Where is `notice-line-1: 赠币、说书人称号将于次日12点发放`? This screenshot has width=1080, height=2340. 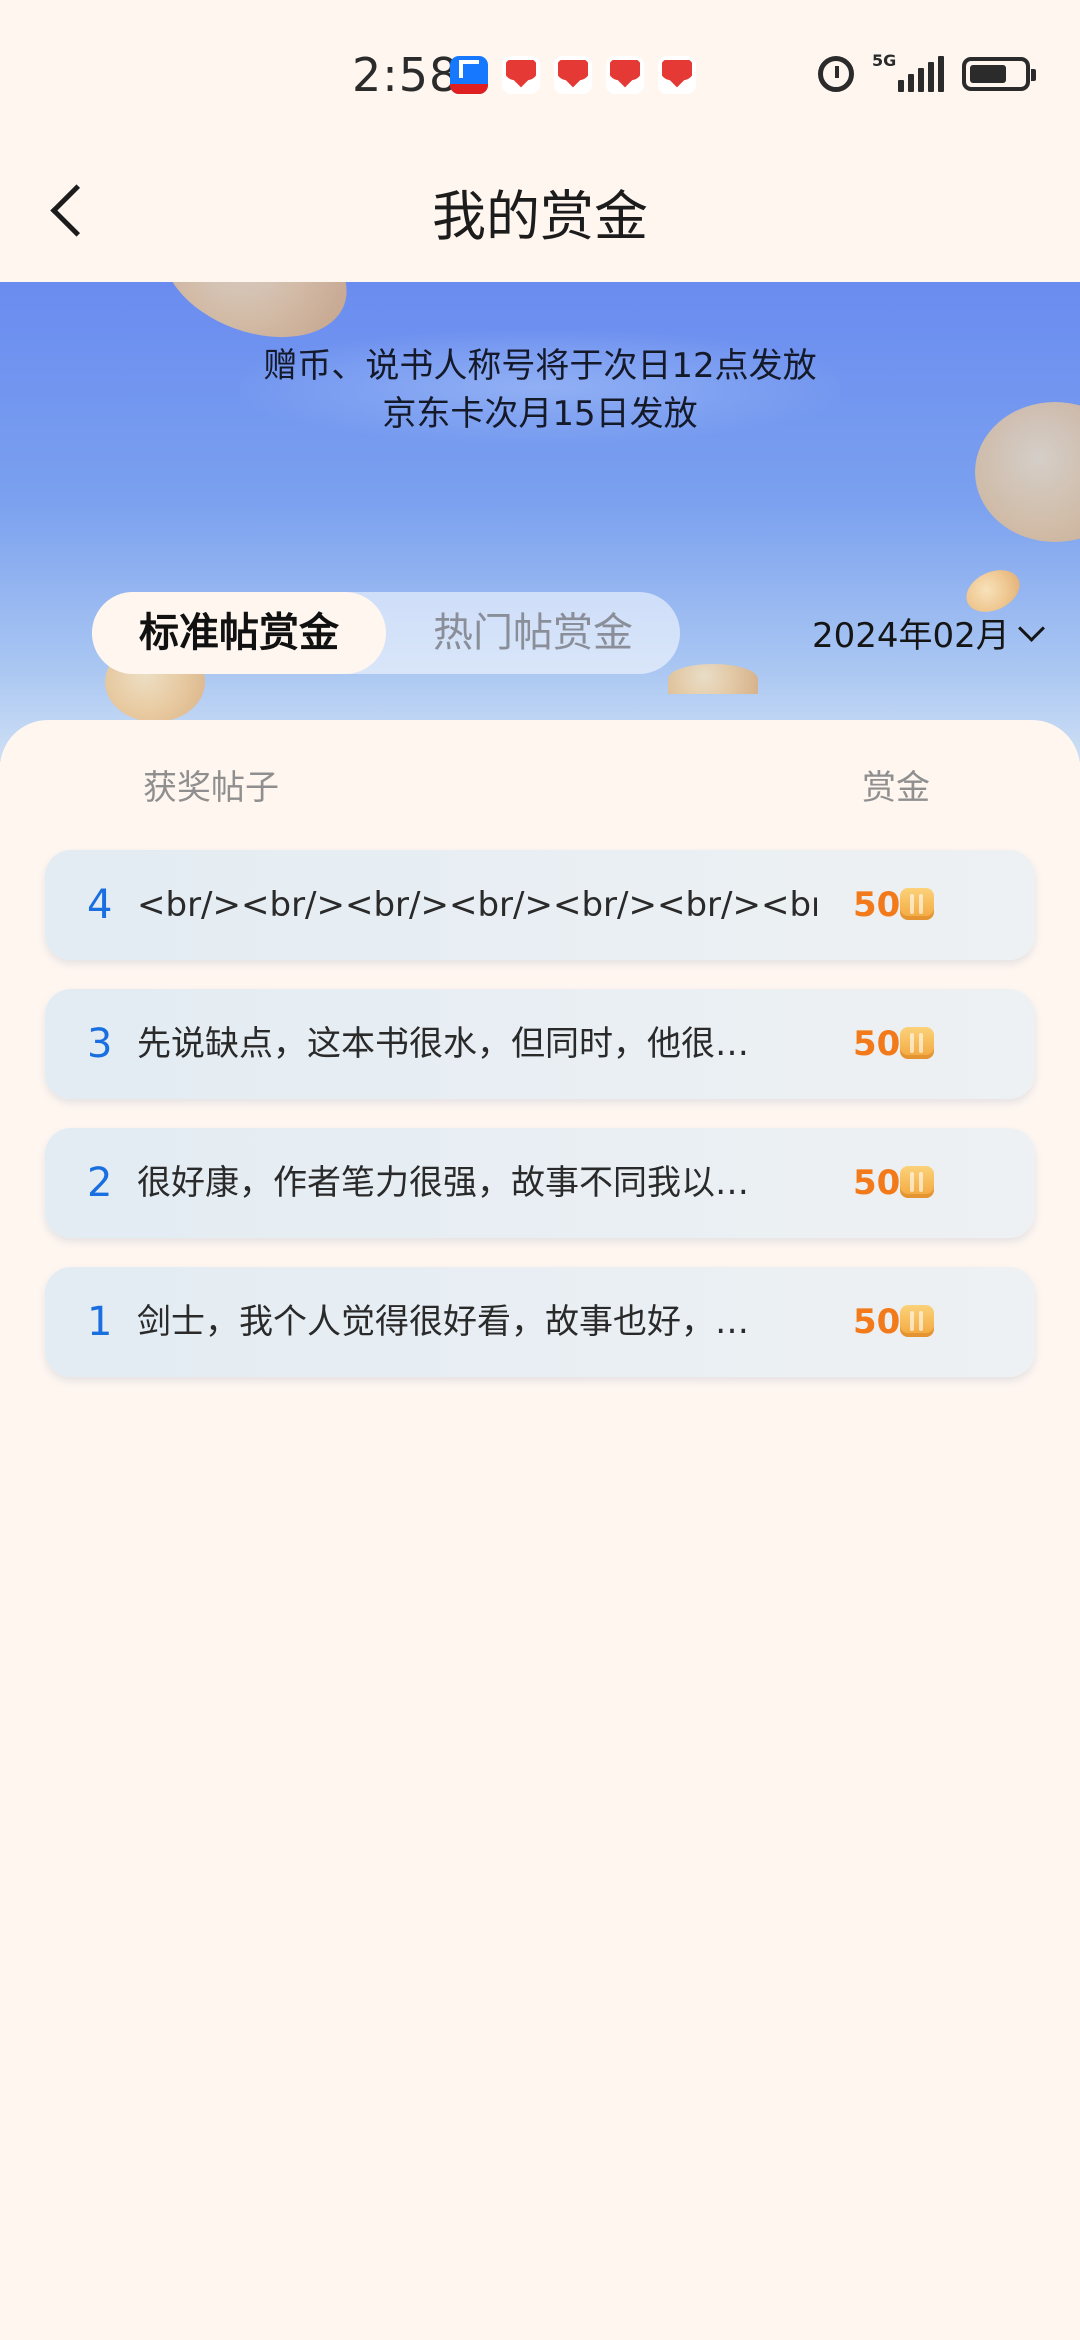
notice-line-1: 赠币、说书人称号将于次日12点发放 is located at coordinates (540, 366).